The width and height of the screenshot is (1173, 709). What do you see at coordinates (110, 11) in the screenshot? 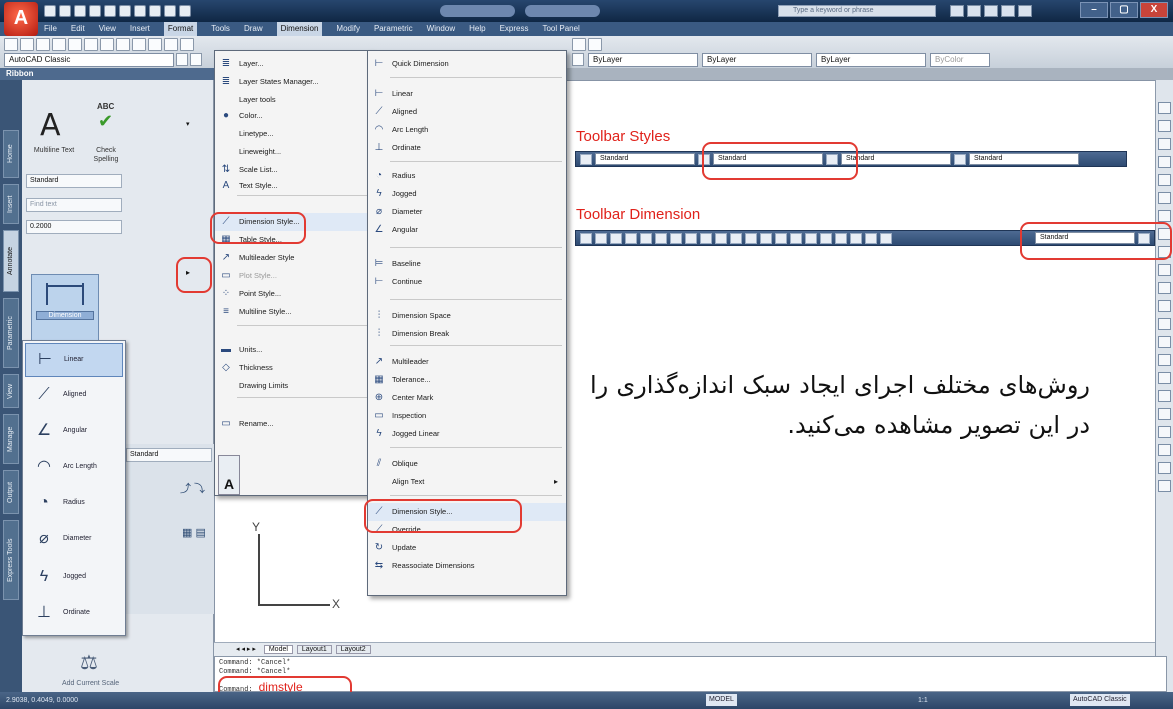
I see `undo-icon` at bounding box center [110, 11].